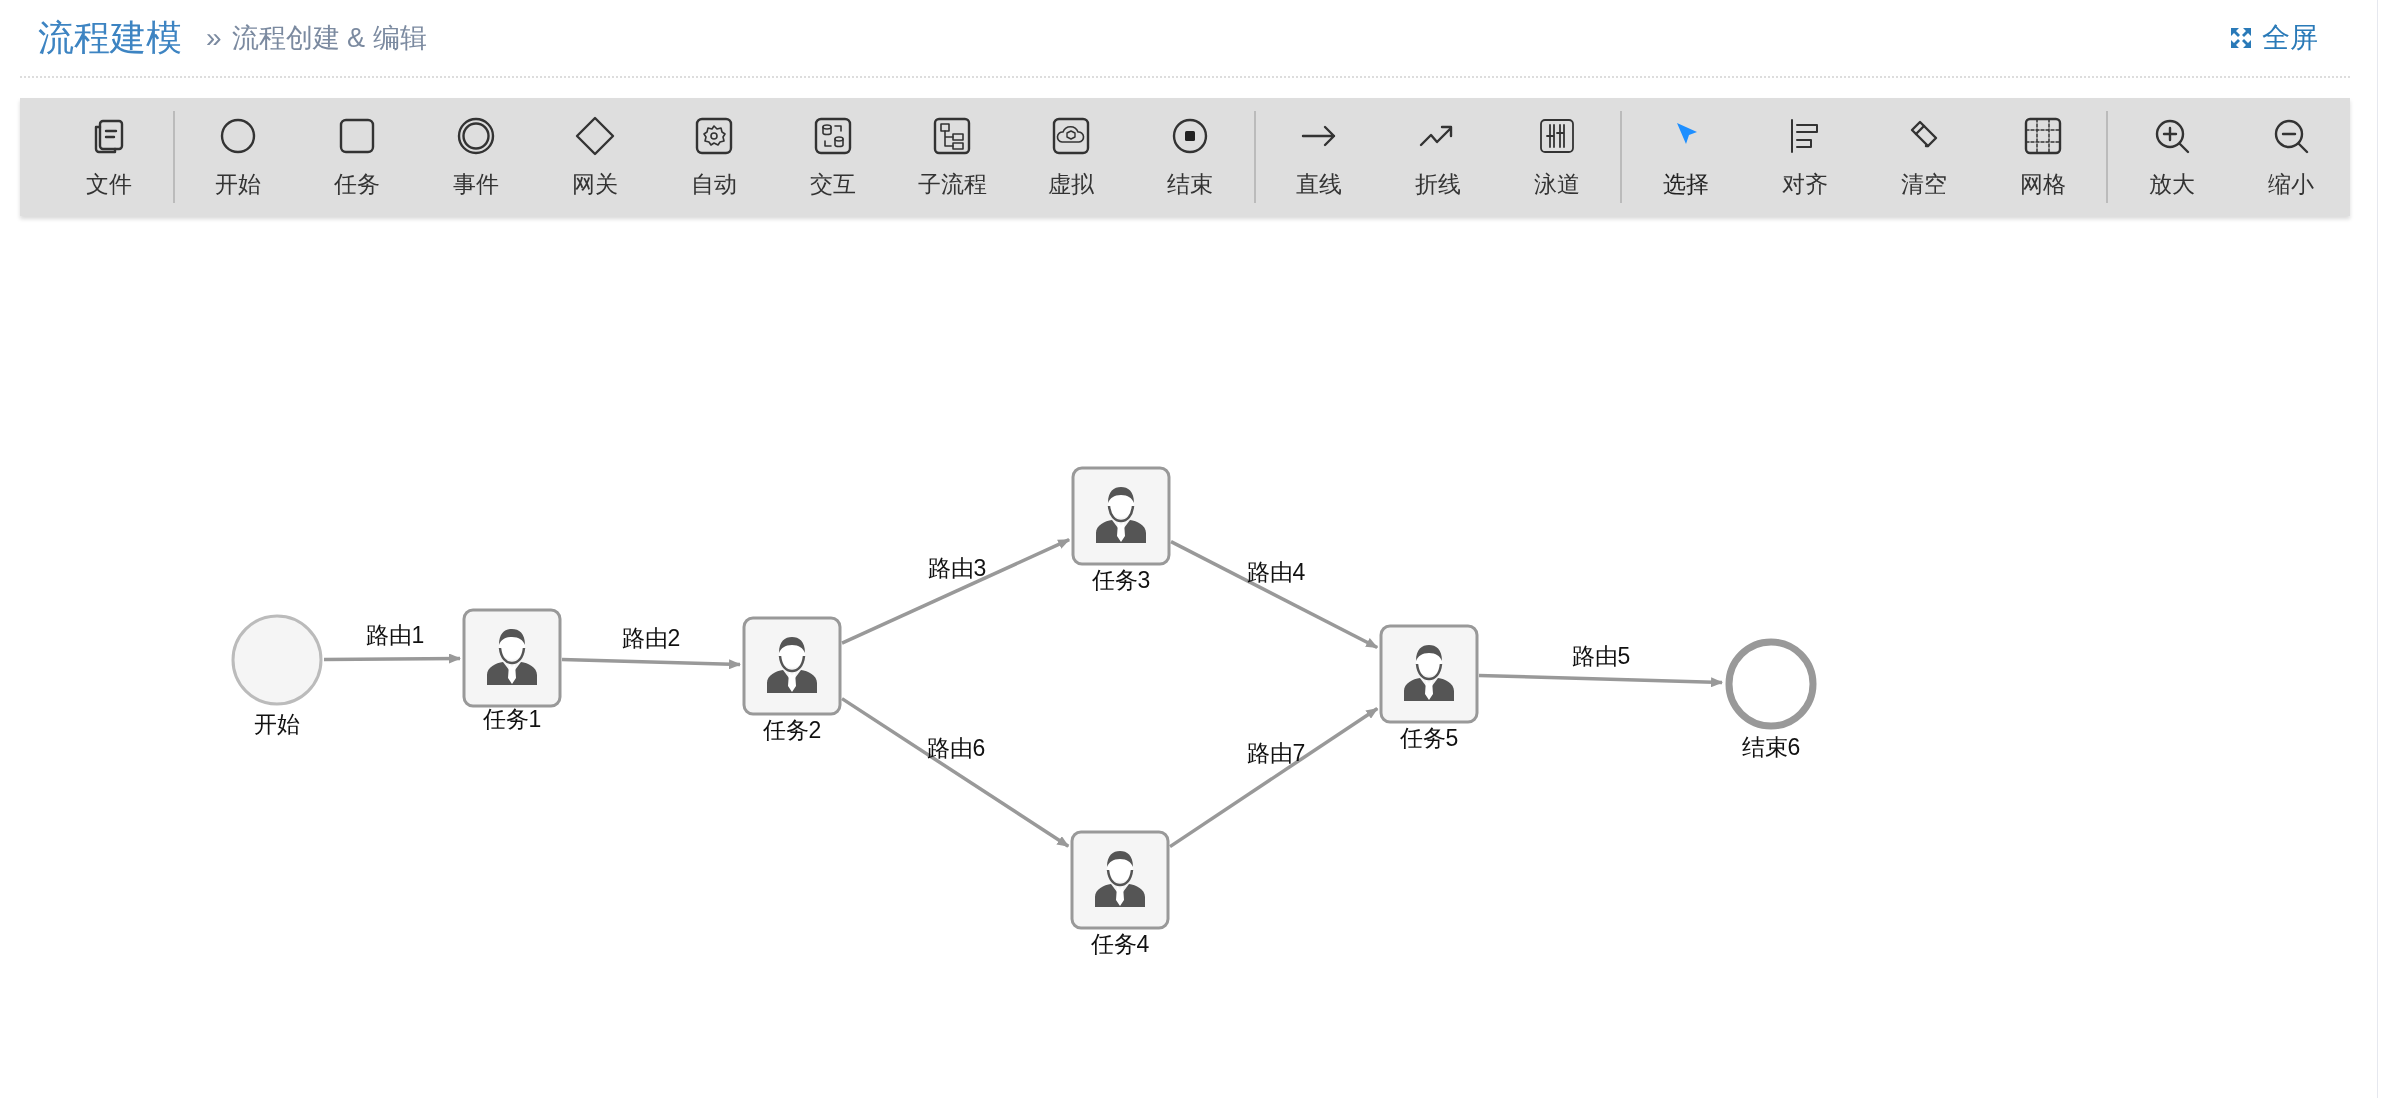  Describe the element at coordinates (792, 730) in the screenshot. I see `node-label: 任务2` at that location.